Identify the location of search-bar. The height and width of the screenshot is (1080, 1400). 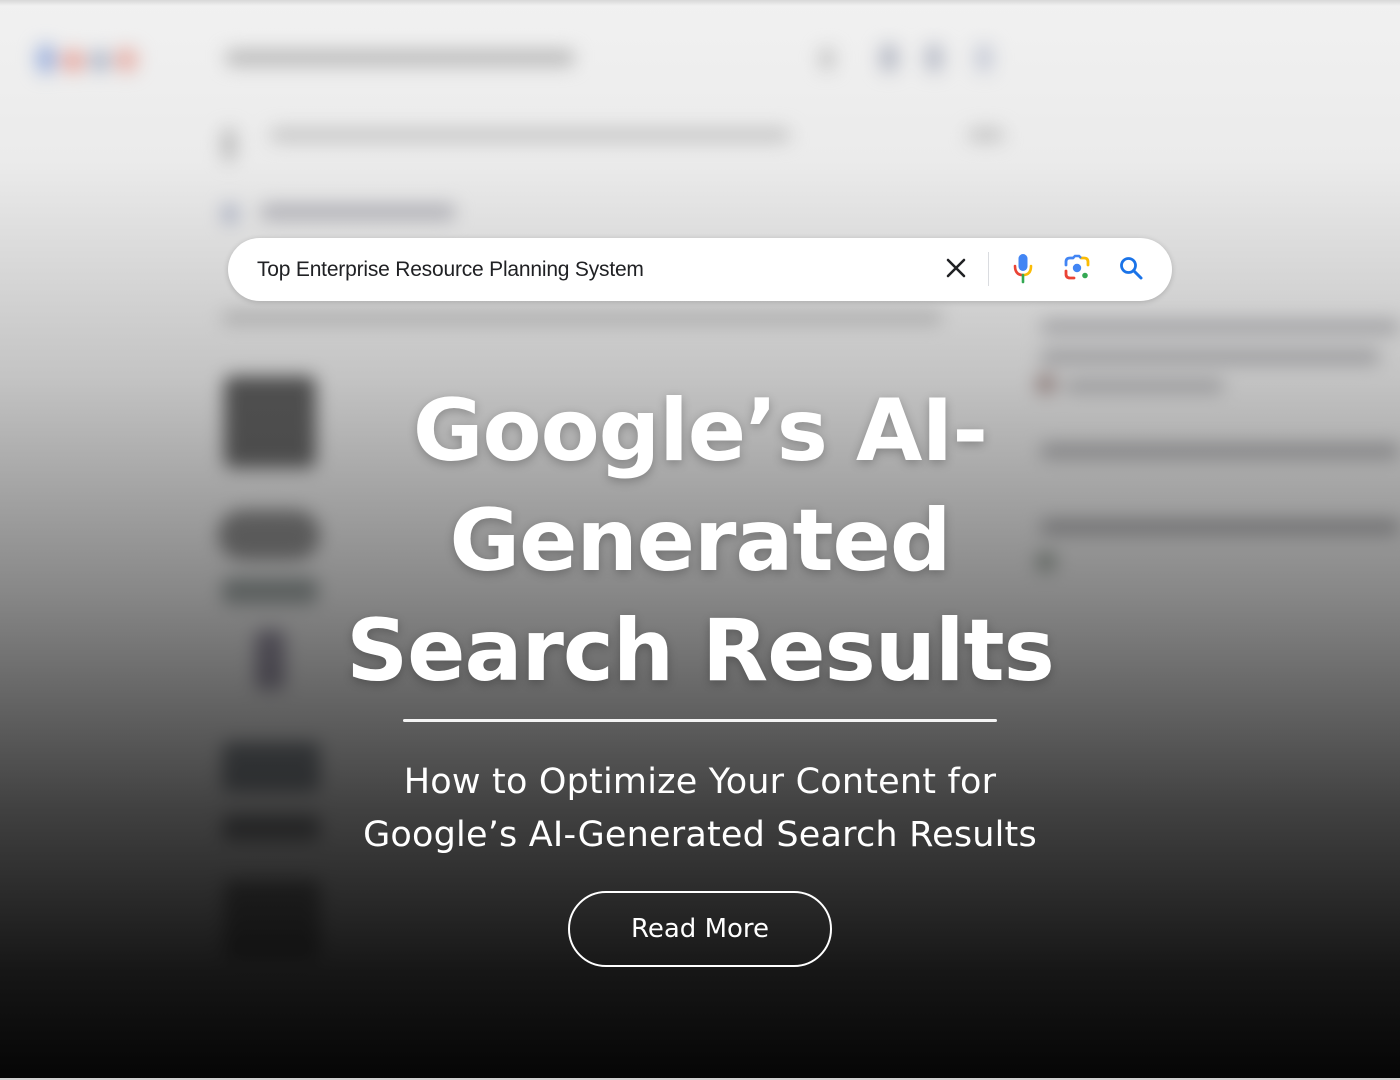
(700, 269).